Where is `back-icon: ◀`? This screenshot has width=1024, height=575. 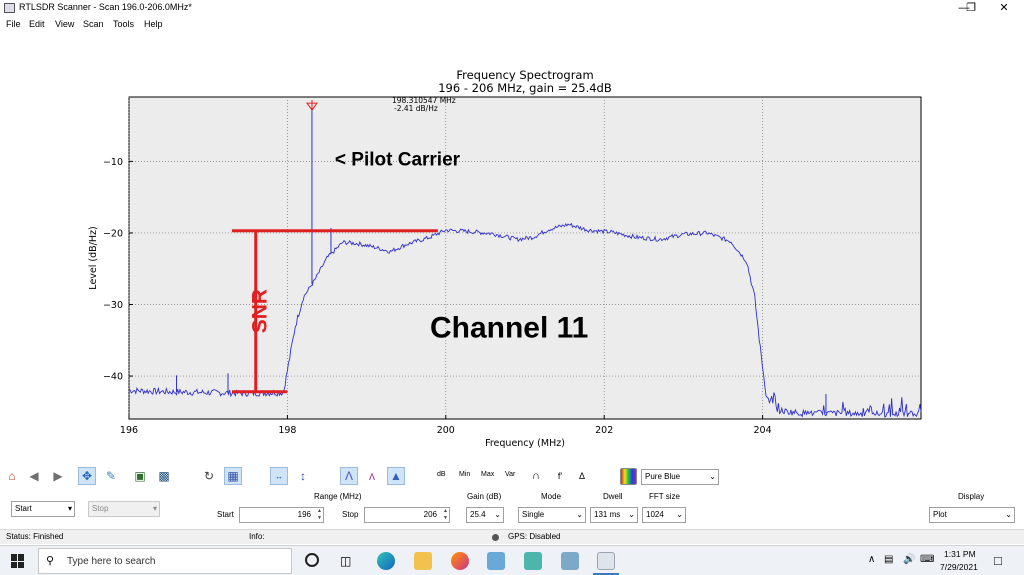 back-icon: ◀ is located at coordinates (34, 476).